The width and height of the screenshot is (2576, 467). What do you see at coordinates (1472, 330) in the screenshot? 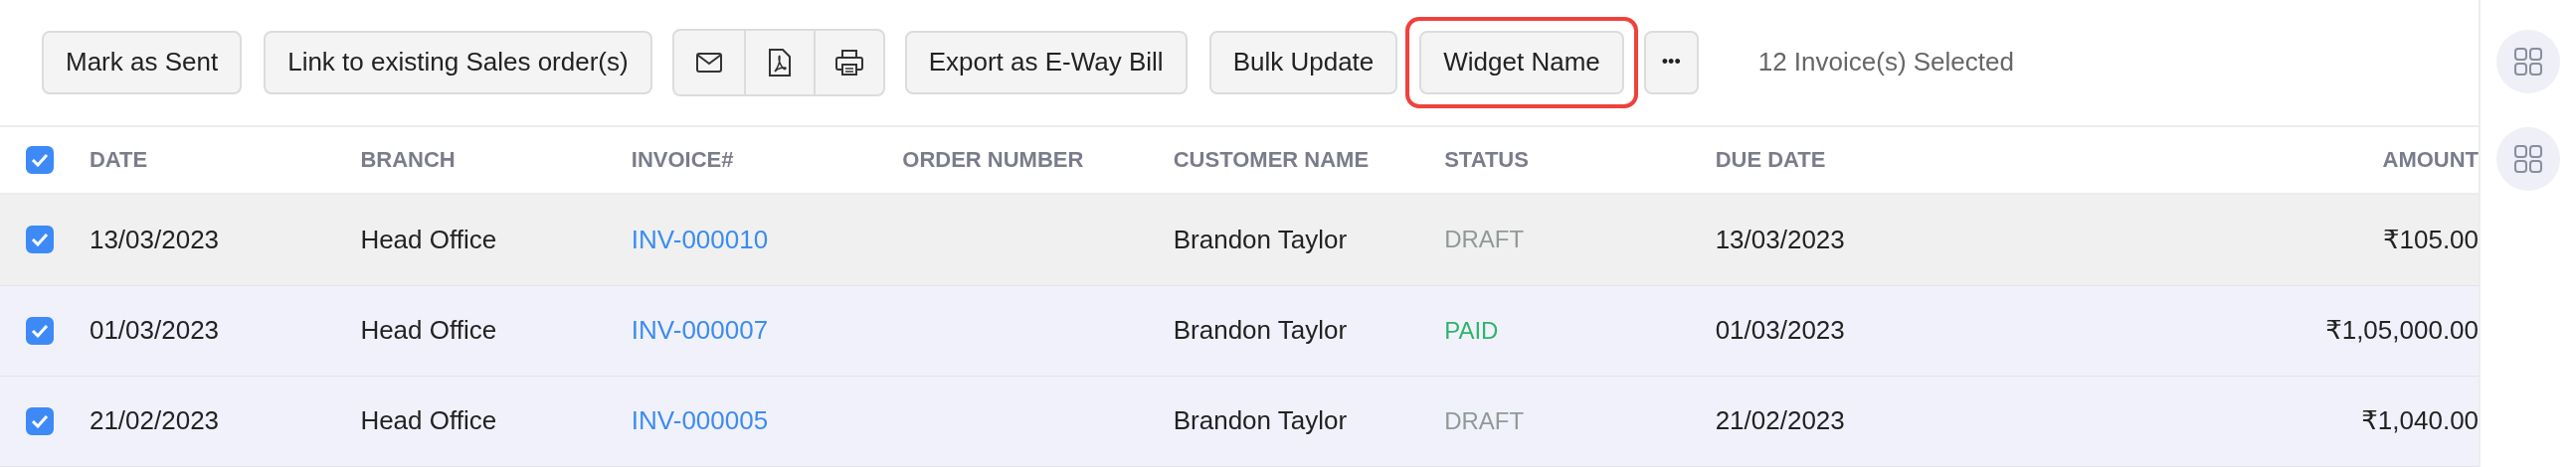
I see `status-label: PAID` at bounding box center [1472, 330].